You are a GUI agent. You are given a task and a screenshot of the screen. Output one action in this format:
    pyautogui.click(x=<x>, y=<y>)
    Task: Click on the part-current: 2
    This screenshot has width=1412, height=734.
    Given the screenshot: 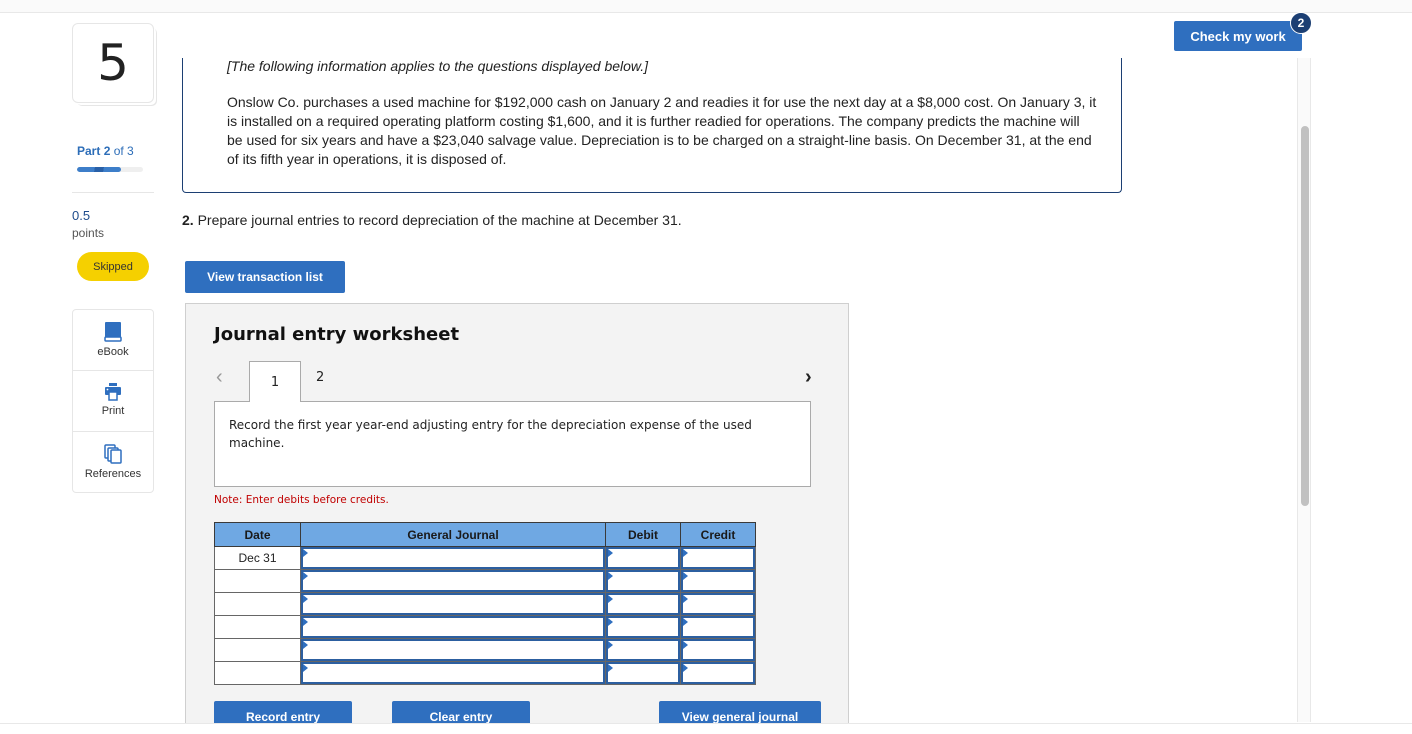 What is the action you would take?
    pyautogui.click(x=107, y=151)
    